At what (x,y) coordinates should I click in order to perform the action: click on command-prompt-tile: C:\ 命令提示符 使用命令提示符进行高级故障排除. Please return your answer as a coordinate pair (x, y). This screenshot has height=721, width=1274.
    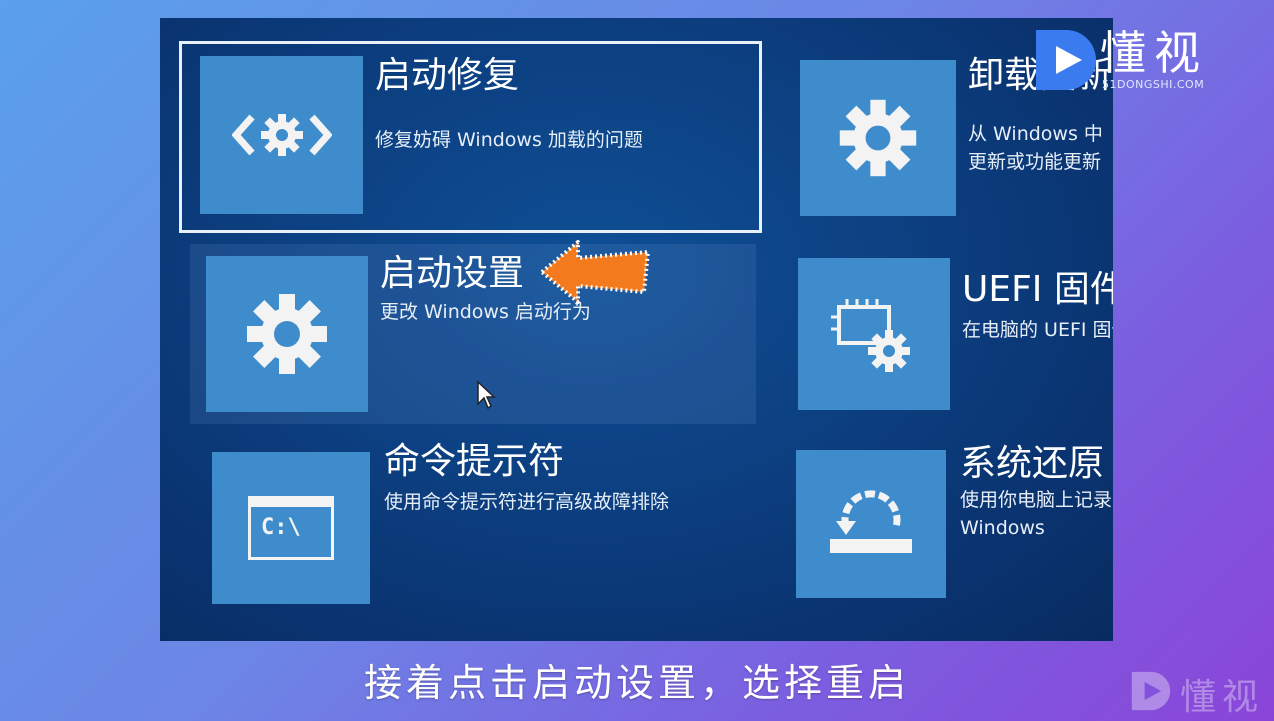
    Looking at the image, I should click on (476, 528).